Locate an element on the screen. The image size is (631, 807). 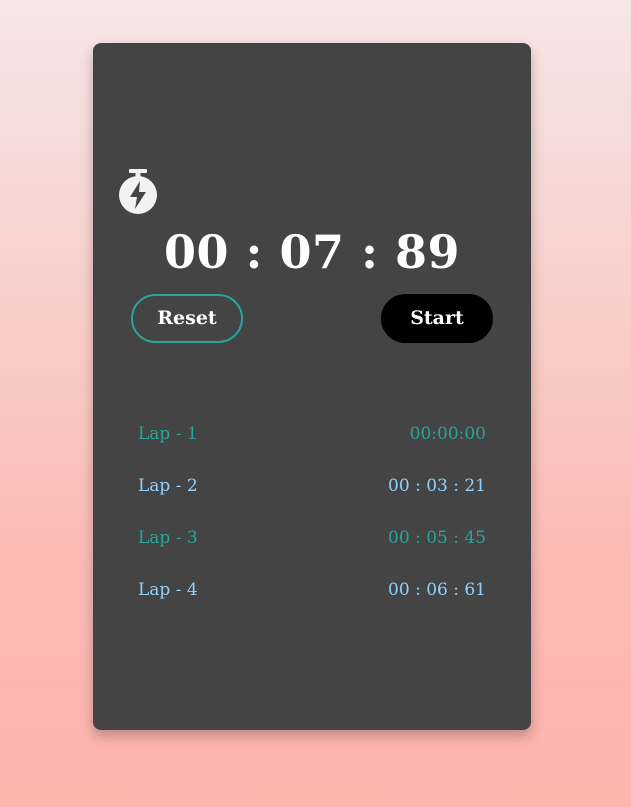
stopwatch-icon is located at coordinates (138, 191).